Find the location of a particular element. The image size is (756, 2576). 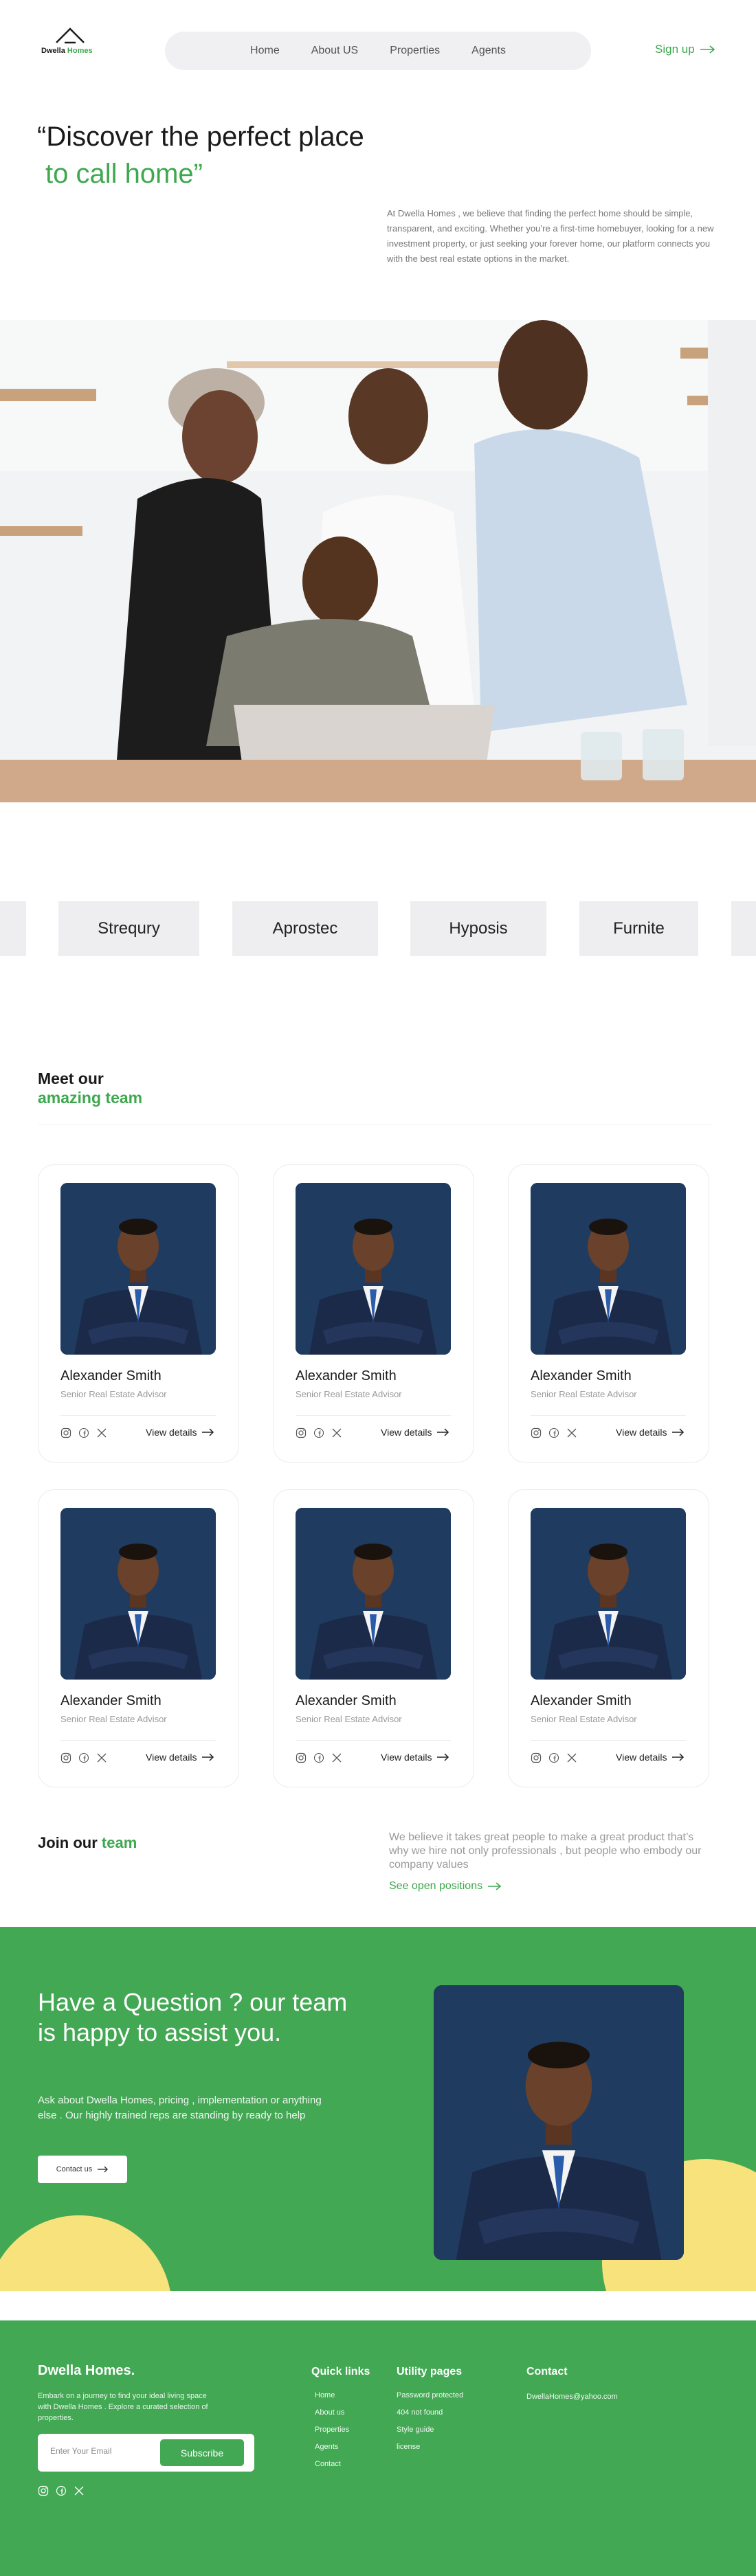

nav-agents: Agents is located at coordinates (488, 51).